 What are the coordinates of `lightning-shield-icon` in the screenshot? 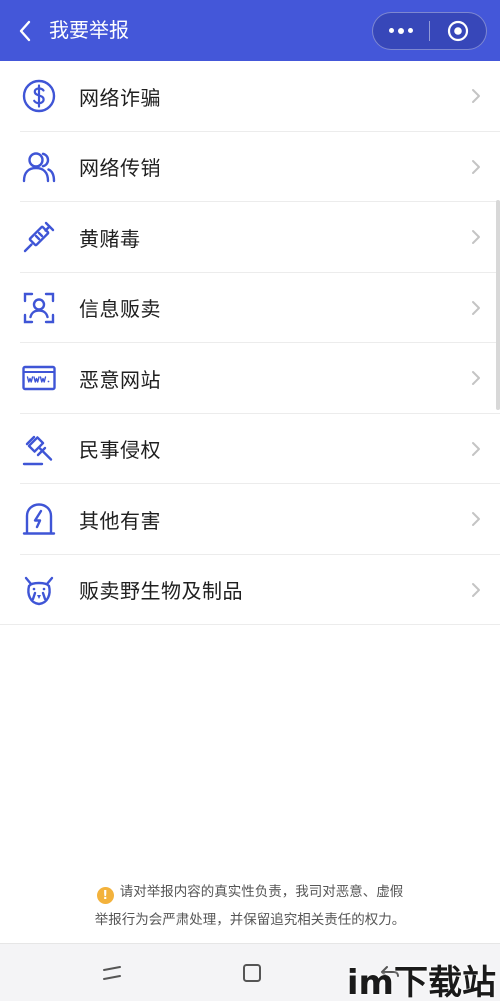 It's located at (39, 519).